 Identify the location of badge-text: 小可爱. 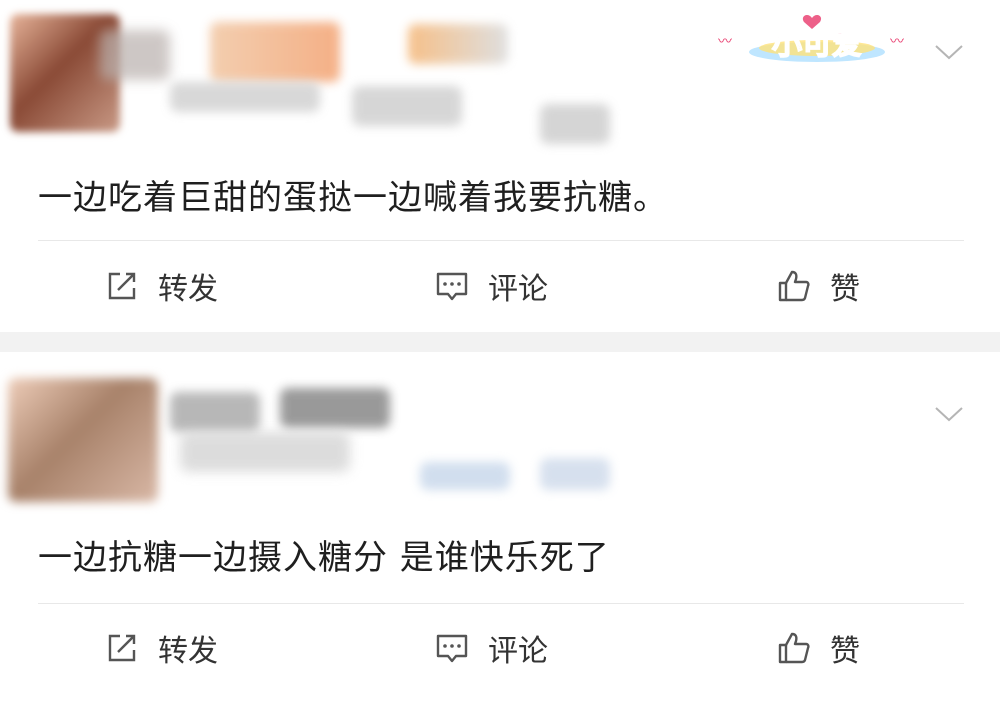
(817, 44).